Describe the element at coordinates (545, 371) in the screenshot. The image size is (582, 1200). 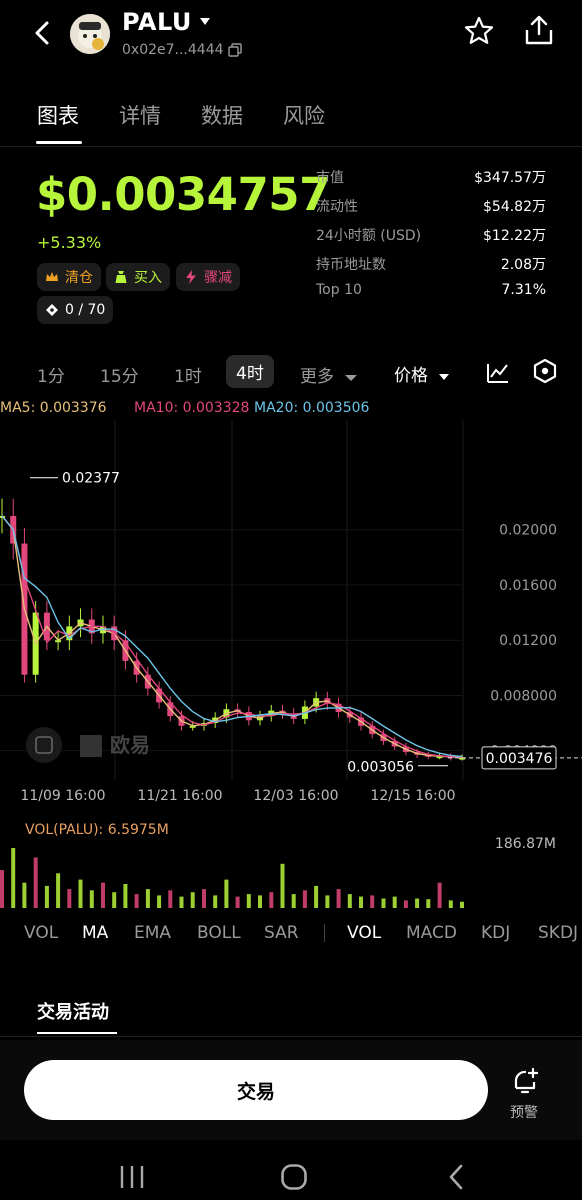
I see `settings-hexagon-icon` at that location.